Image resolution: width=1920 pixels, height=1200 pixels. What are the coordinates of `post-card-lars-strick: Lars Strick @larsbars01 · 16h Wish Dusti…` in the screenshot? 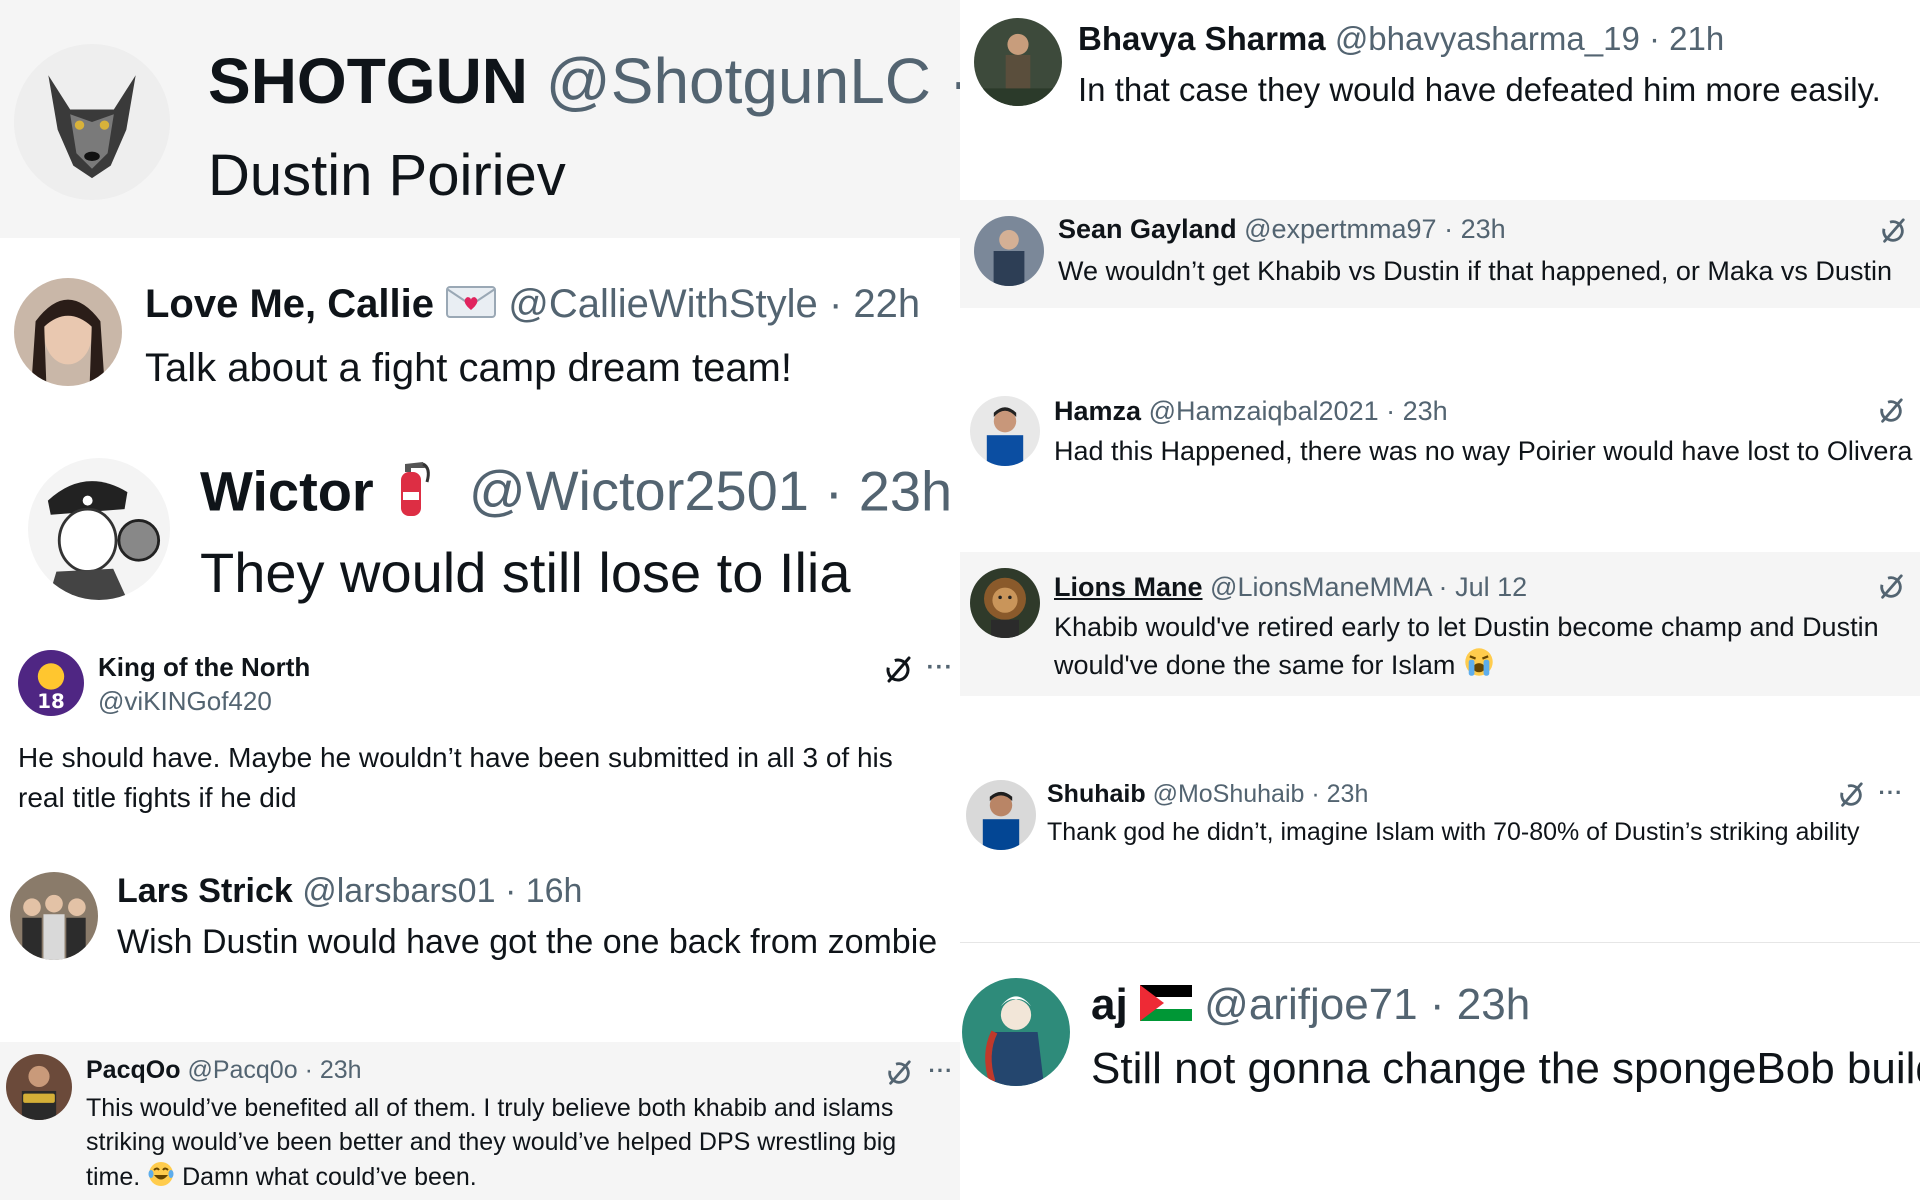 It's located at (480, 917).